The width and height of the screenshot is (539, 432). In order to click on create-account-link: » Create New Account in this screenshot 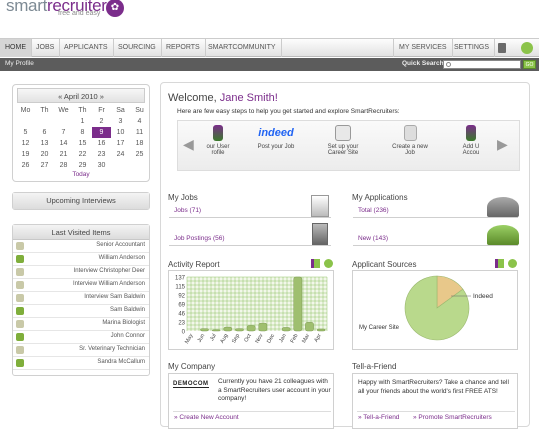, I will do `click(206, 417)`.